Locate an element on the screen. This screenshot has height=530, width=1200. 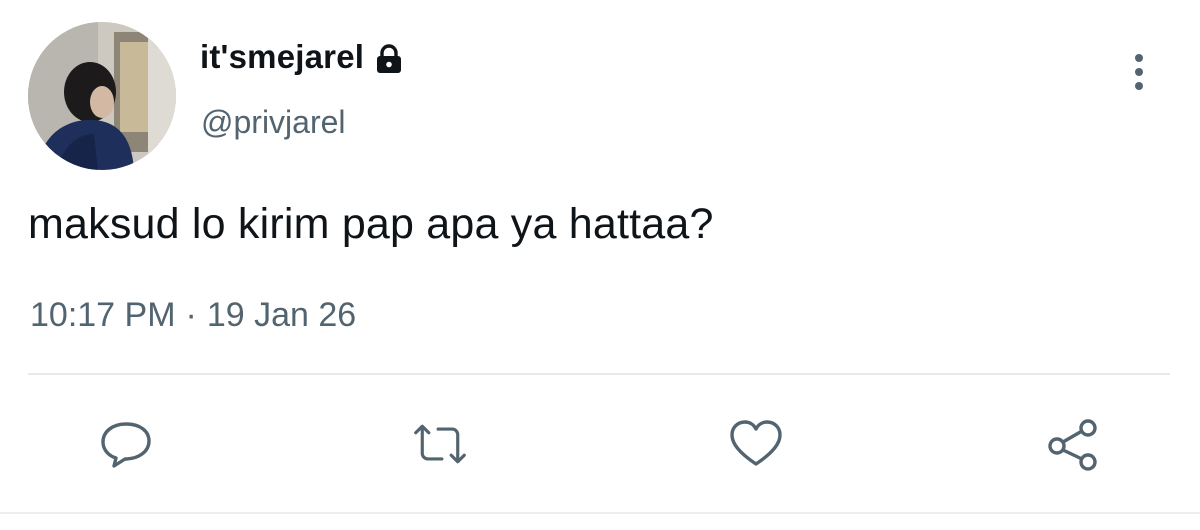
tweet-text: maksud lo kirim pap apa ya hattaa? is located at coordinates (371, 224).